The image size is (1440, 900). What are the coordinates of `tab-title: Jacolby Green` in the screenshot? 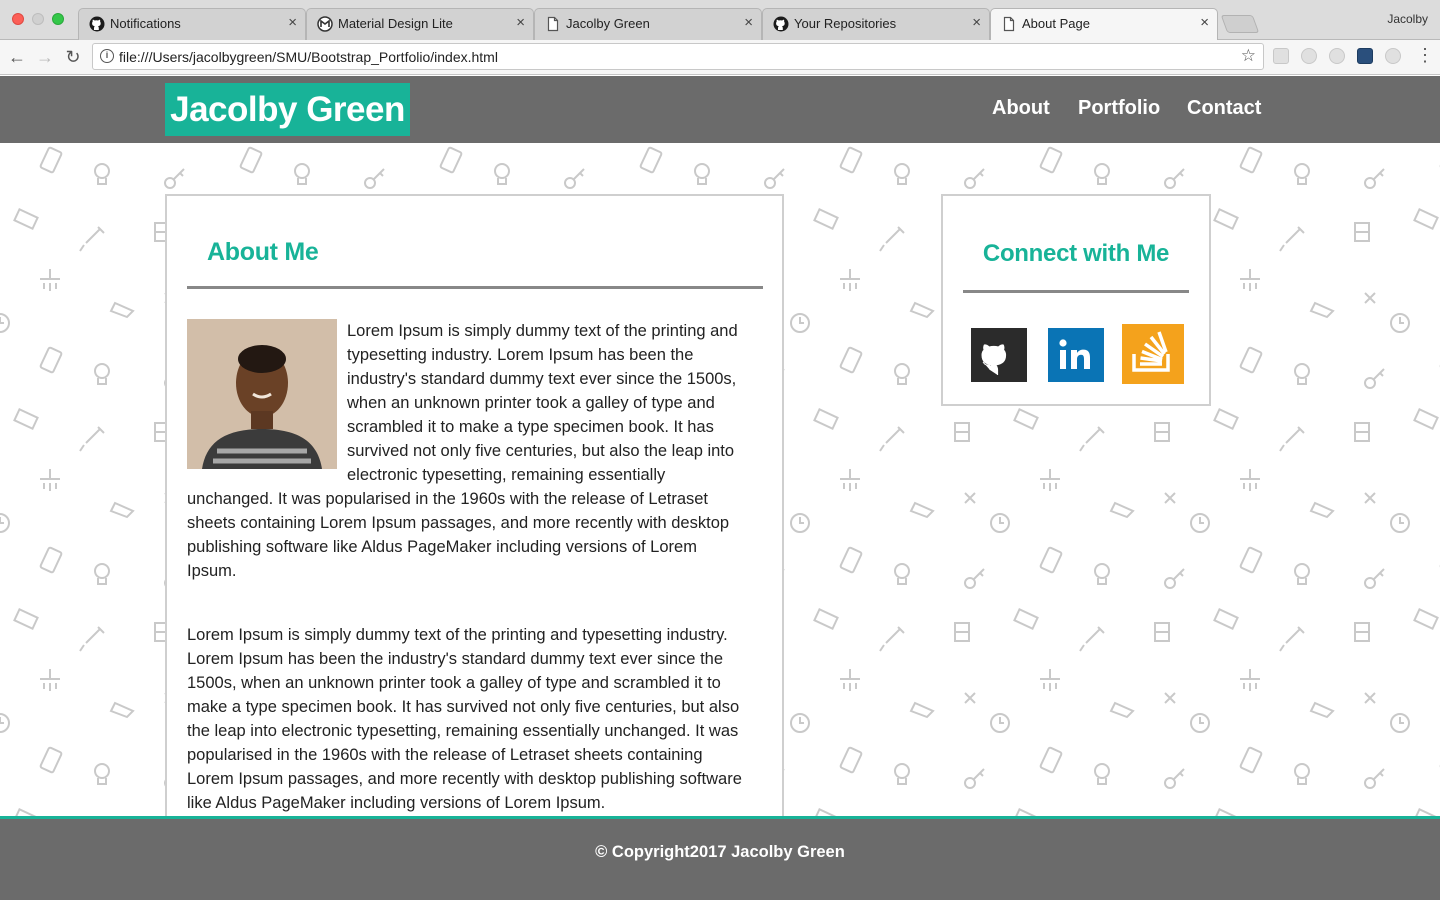 It's located at (608, 23).